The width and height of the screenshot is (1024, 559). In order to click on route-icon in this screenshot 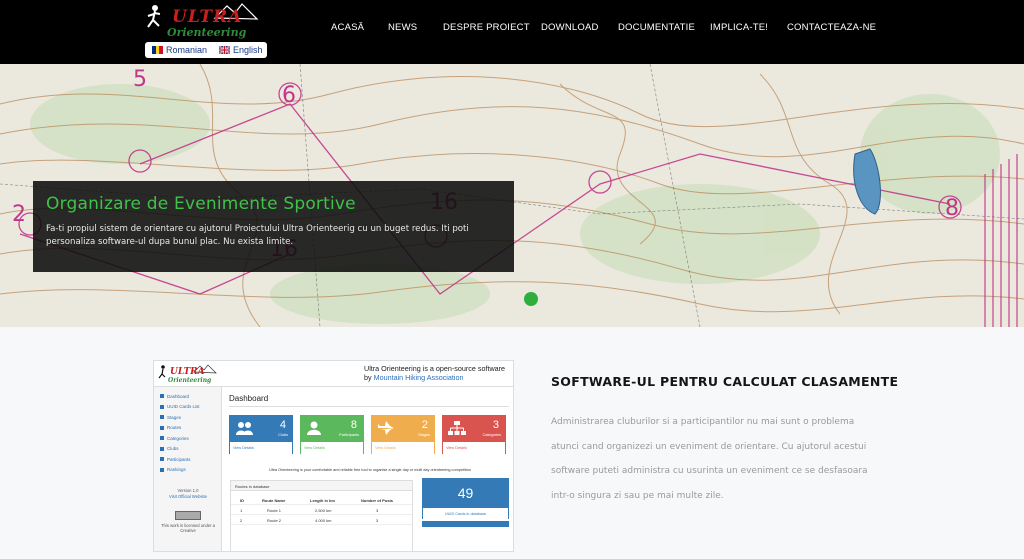, I will do `click(162, 427)`.